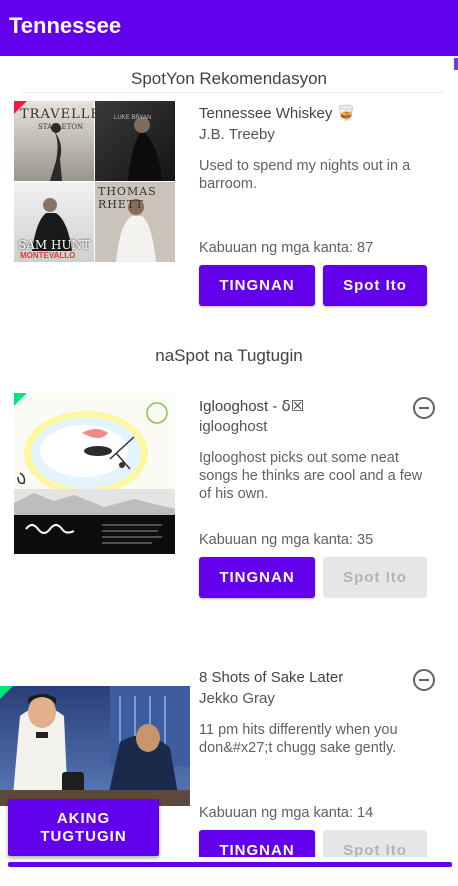 This screenshot has width=458, height=886. What do you see at coordinates (271, 677) in the screenshot?
I see `playlist-title: 8 Shots of Sake Later` at bounding box center [271, 677].